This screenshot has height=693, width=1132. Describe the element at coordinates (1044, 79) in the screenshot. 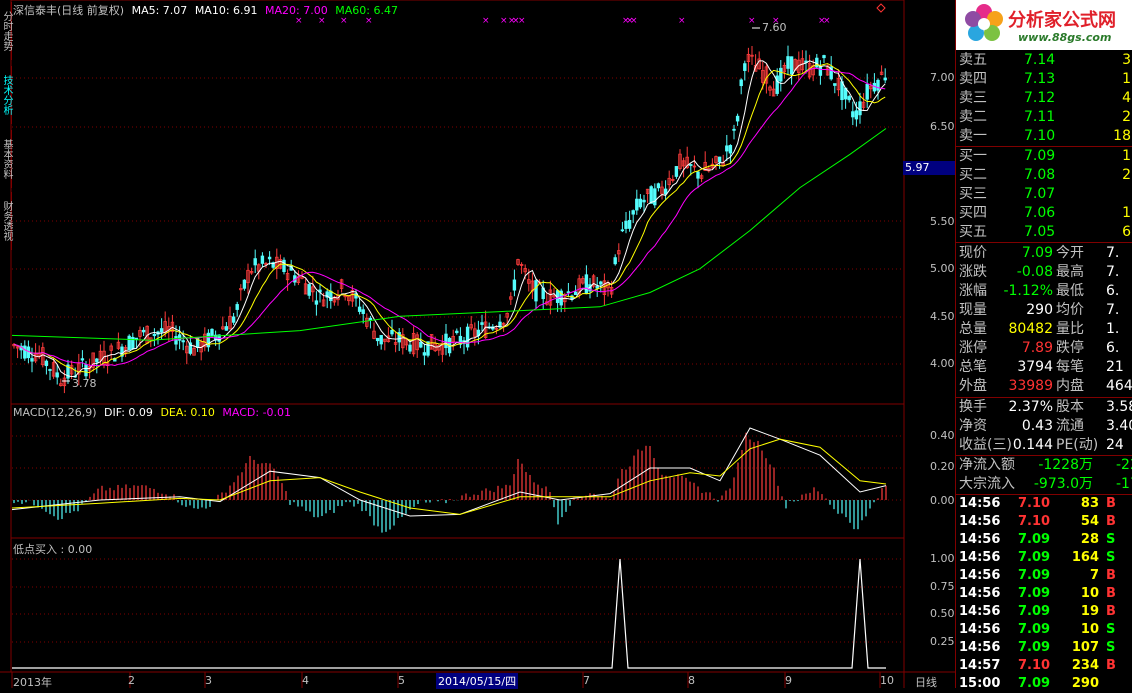

I see `ask-row: 卖四 7.13 1` at that location.